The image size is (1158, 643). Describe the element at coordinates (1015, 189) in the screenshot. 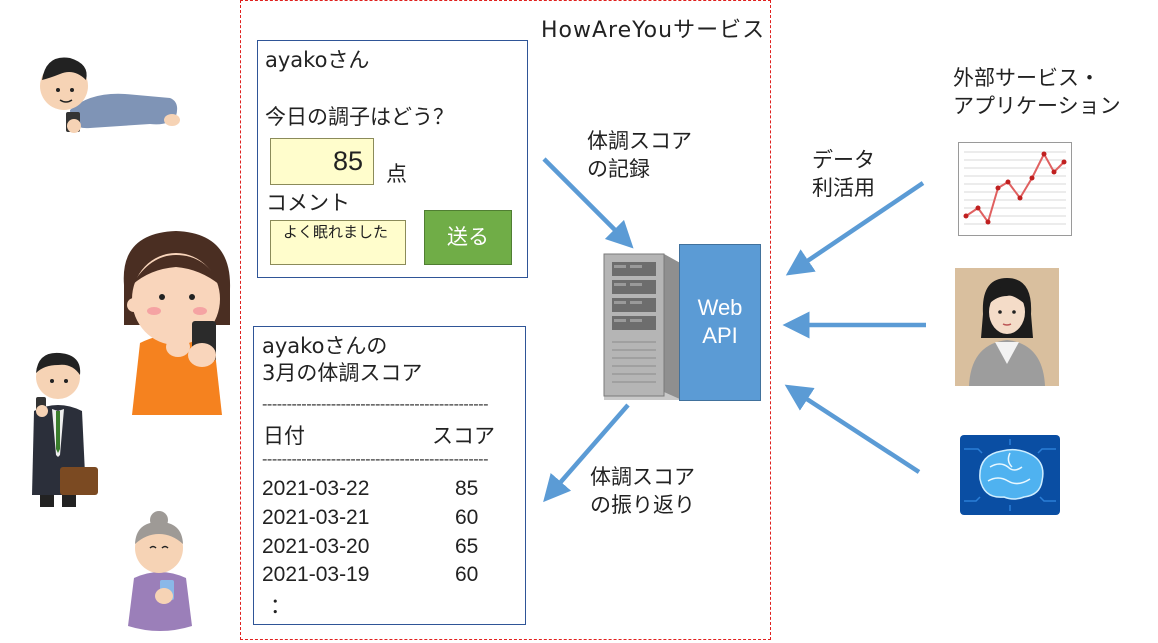

I see `line-chart-icon` at that location.